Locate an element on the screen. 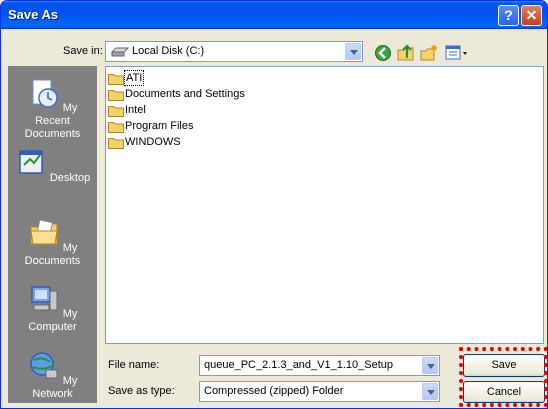 The height and width of the screenshot is (409, 548). my-network-icon is located at coordinates (43, 365).